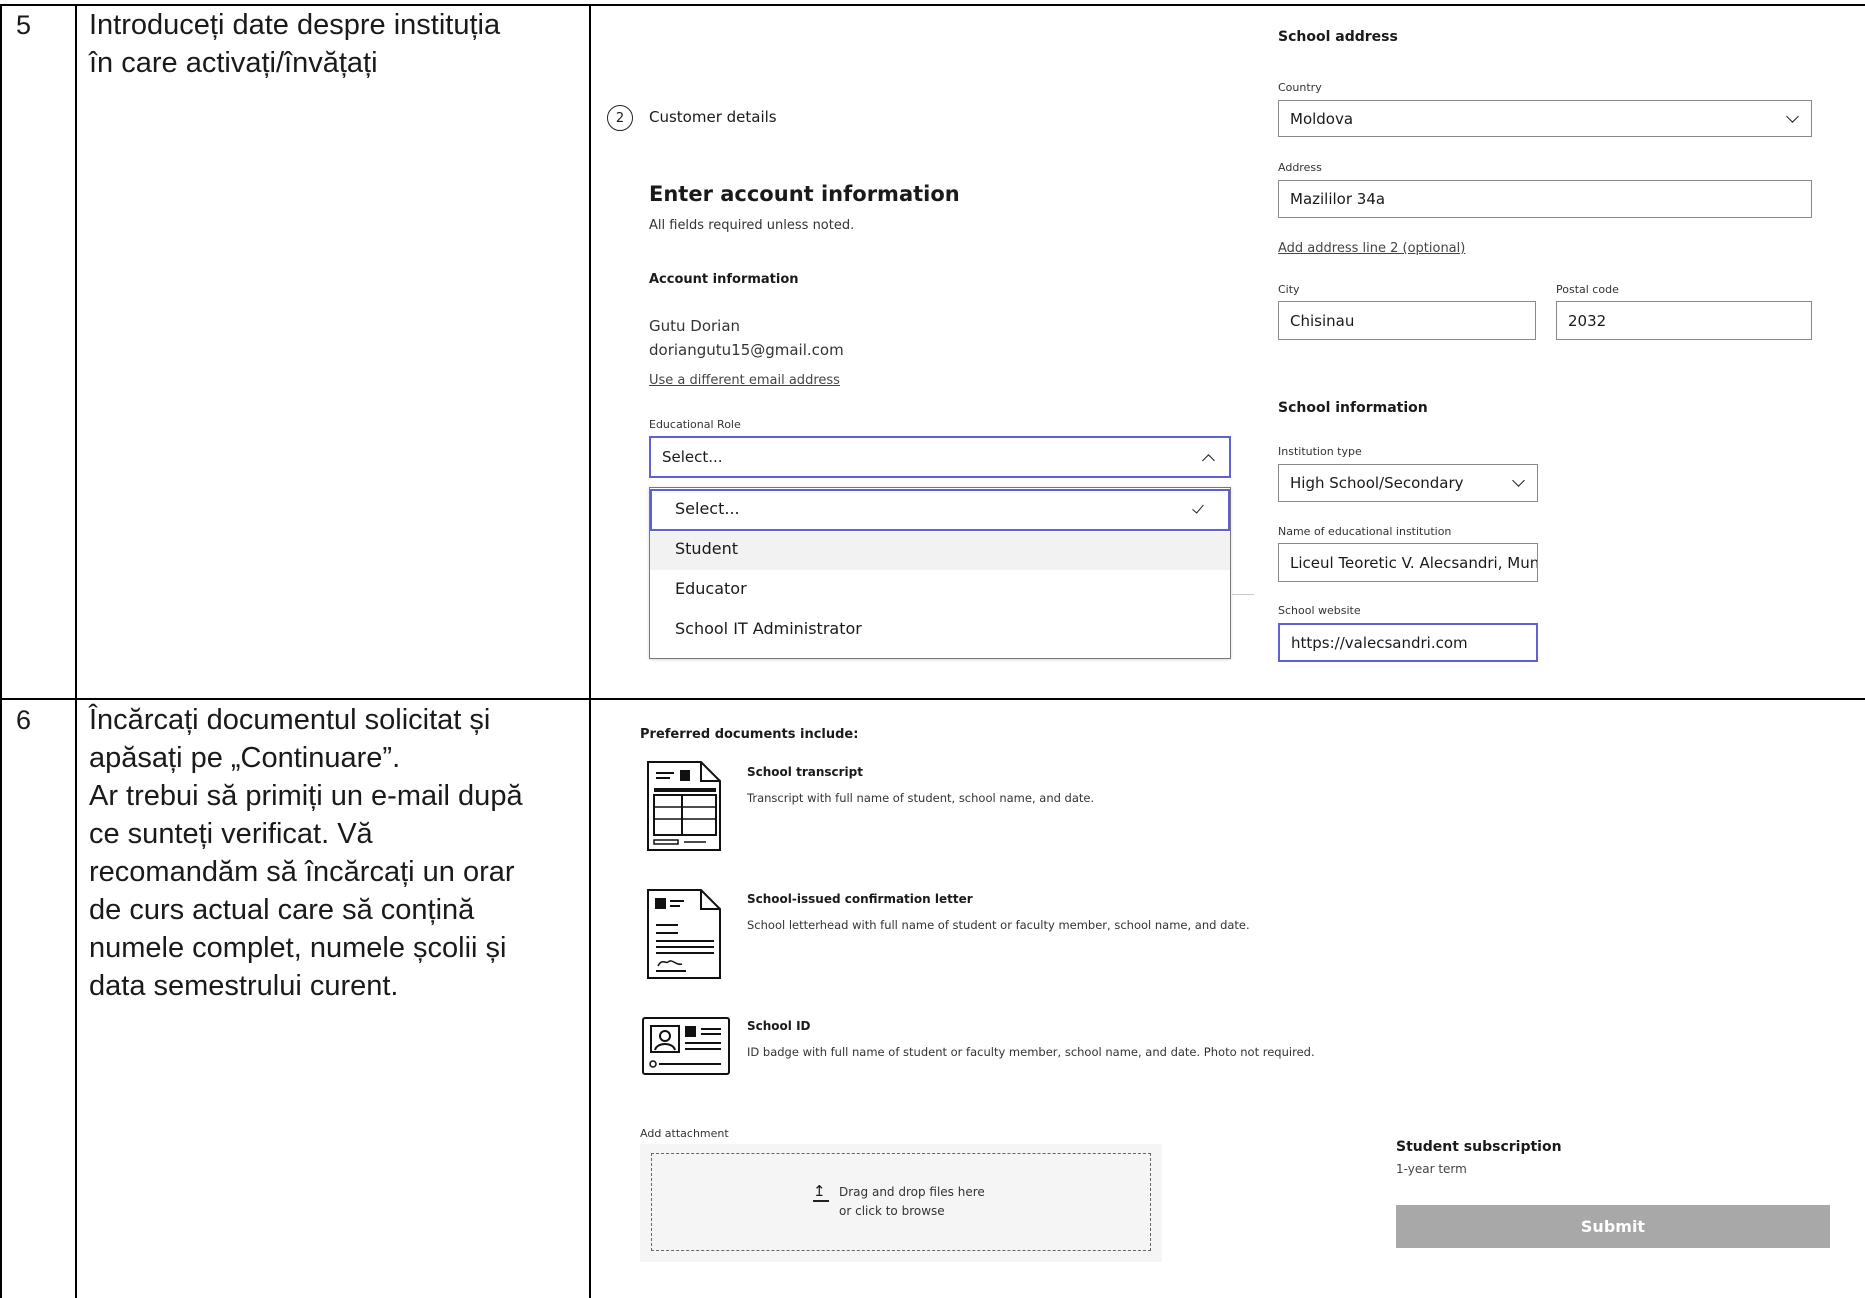  Describe the element at coordinates (295, 25) in the screenshot. I see `instruction-line: Introduceți date despre instituția` at that location.